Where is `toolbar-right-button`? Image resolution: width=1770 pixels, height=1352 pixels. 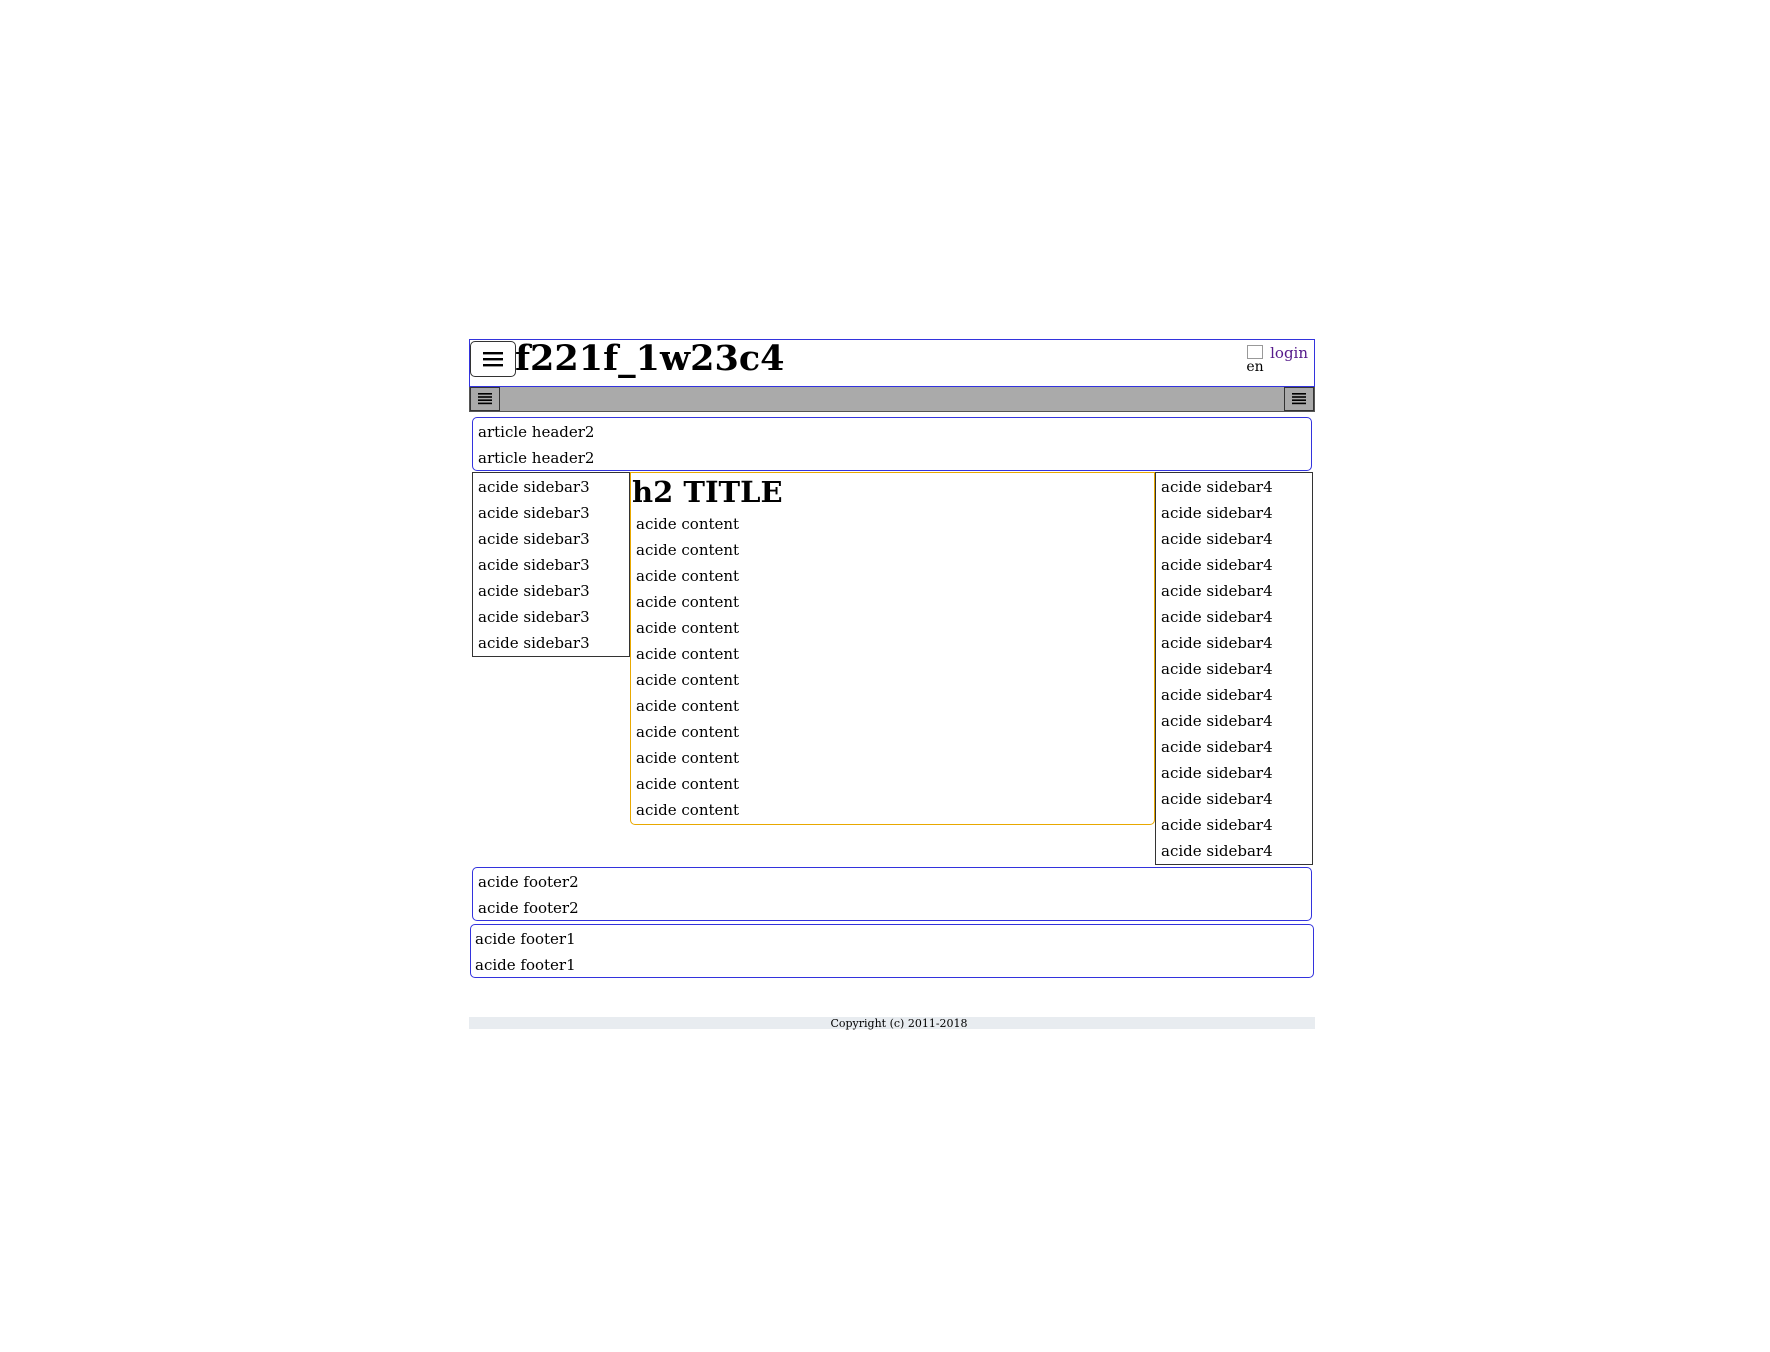 toolbar-right-button is located at coordinates (1299, 399).